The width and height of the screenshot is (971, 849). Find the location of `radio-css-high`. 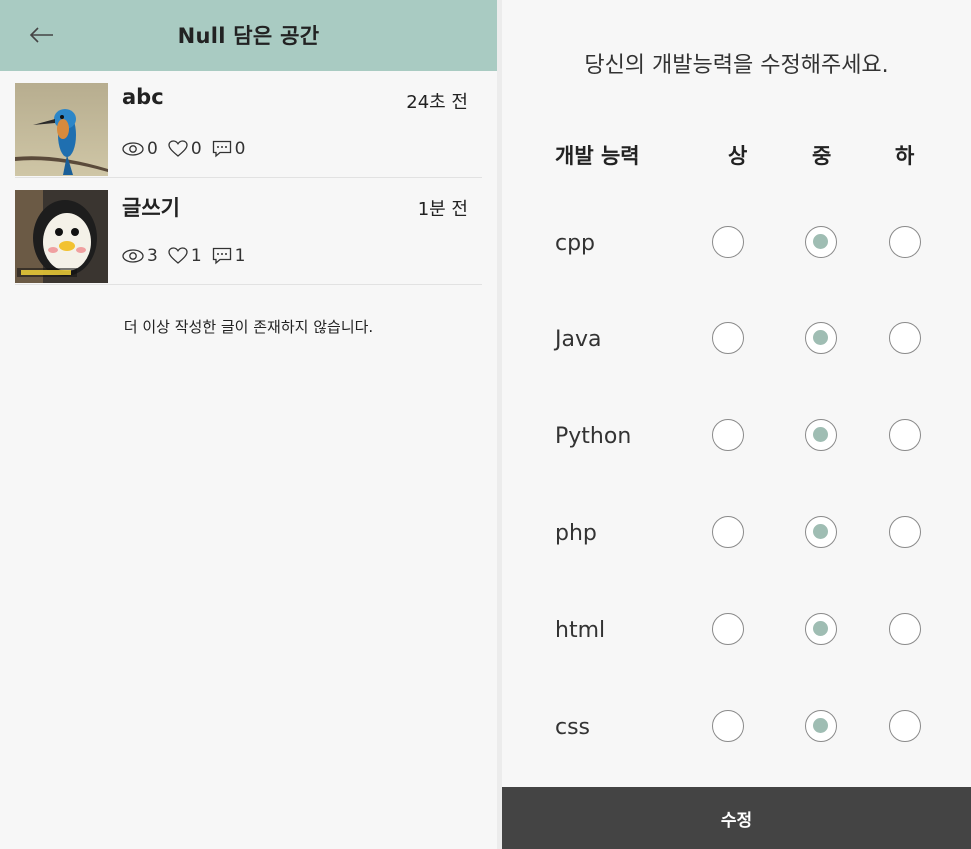

radio-css-high is located at coordinates (728, 726).